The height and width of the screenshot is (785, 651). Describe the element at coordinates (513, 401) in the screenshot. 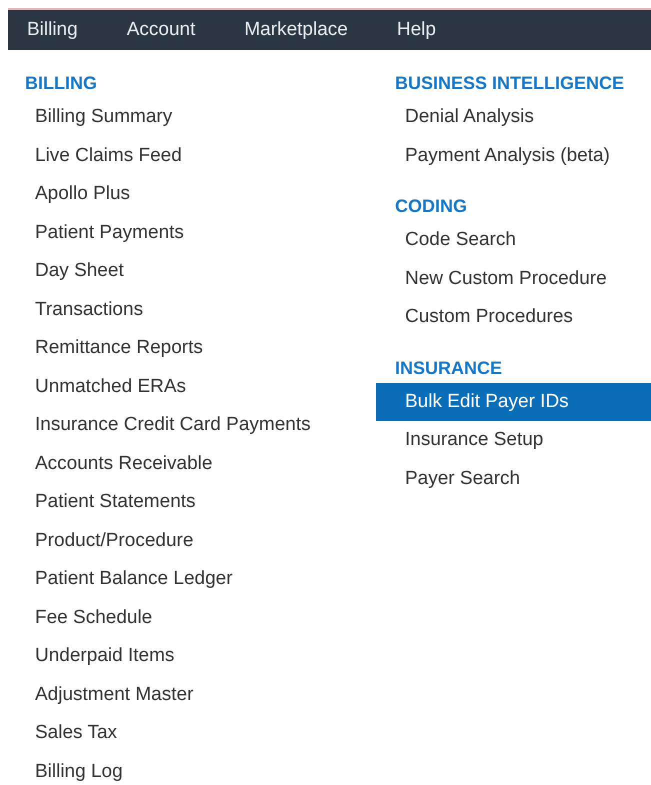

I see `menu-item: Bulk Edit Payer IDs` at that location.